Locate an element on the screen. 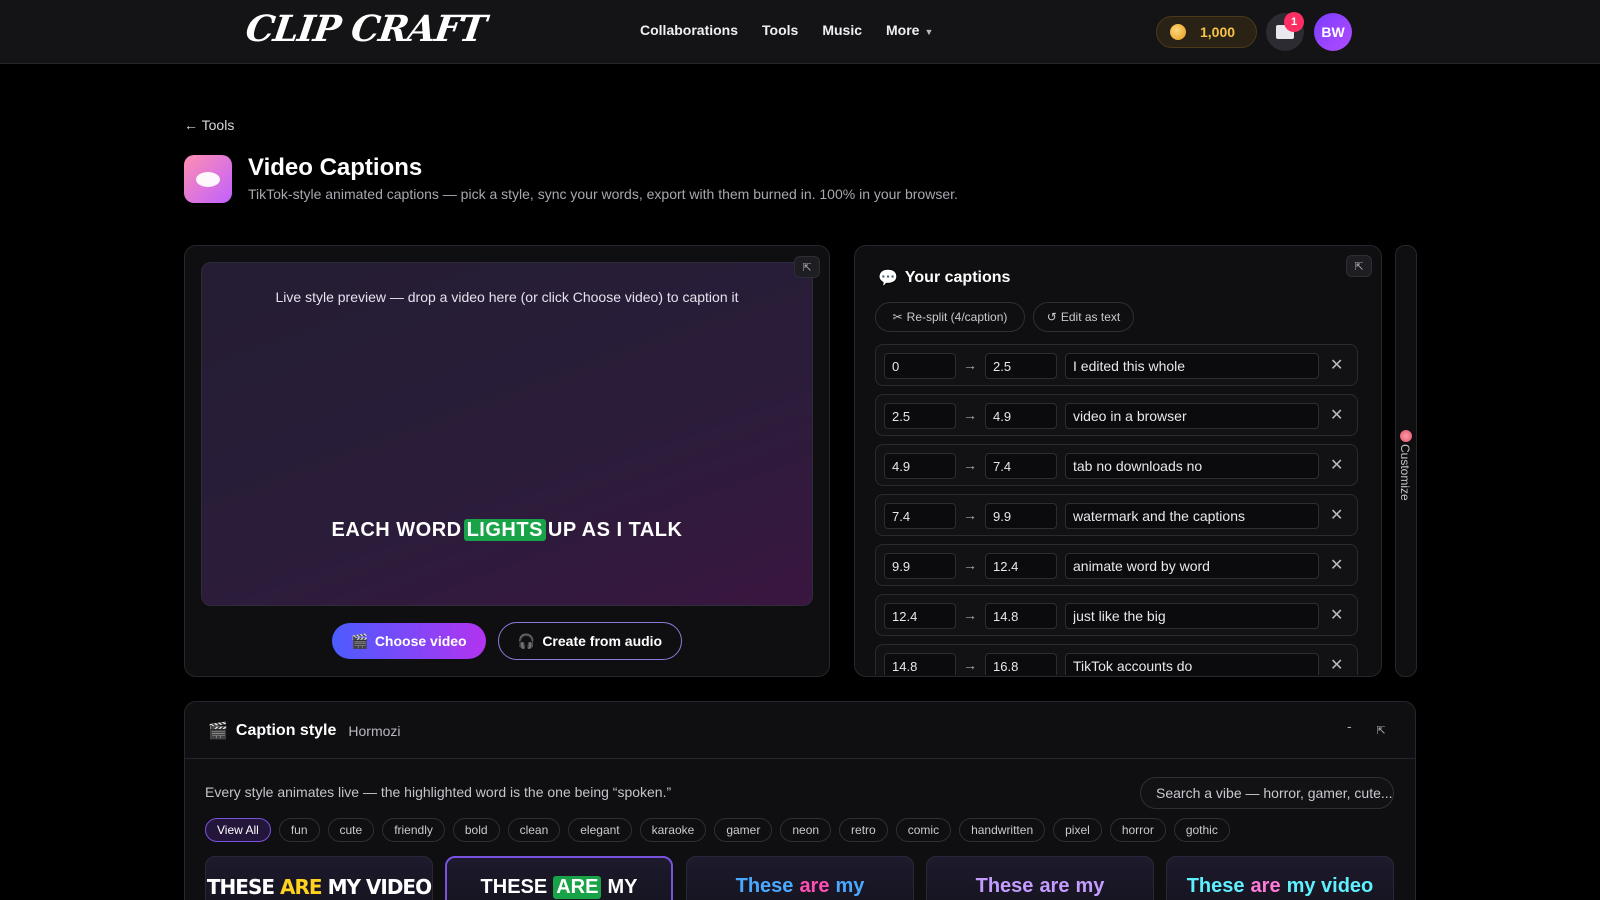 This screenshot has width=1600, height=900. filter-chip-karaoke: karaoke is located at coordinates (673, 830).